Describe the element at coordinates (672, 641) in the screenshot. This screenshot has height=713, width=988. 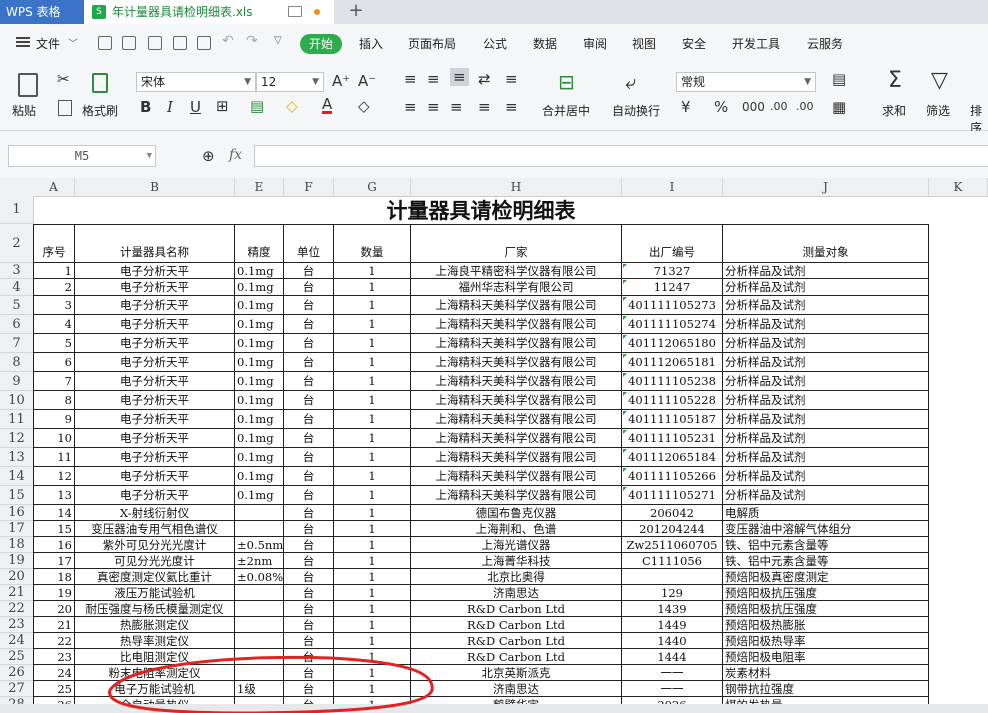
I see `table-cell: 1440` at that location.